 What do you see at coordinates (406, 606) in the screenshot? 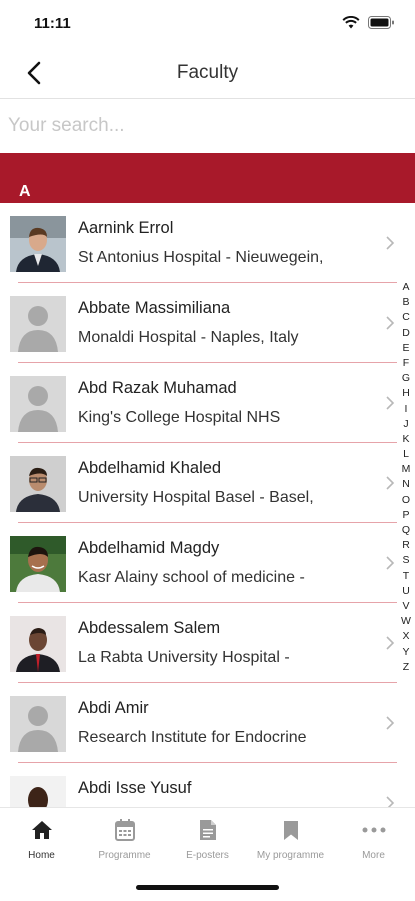
I see `index-letter: V` at bounding box center [406, 606].